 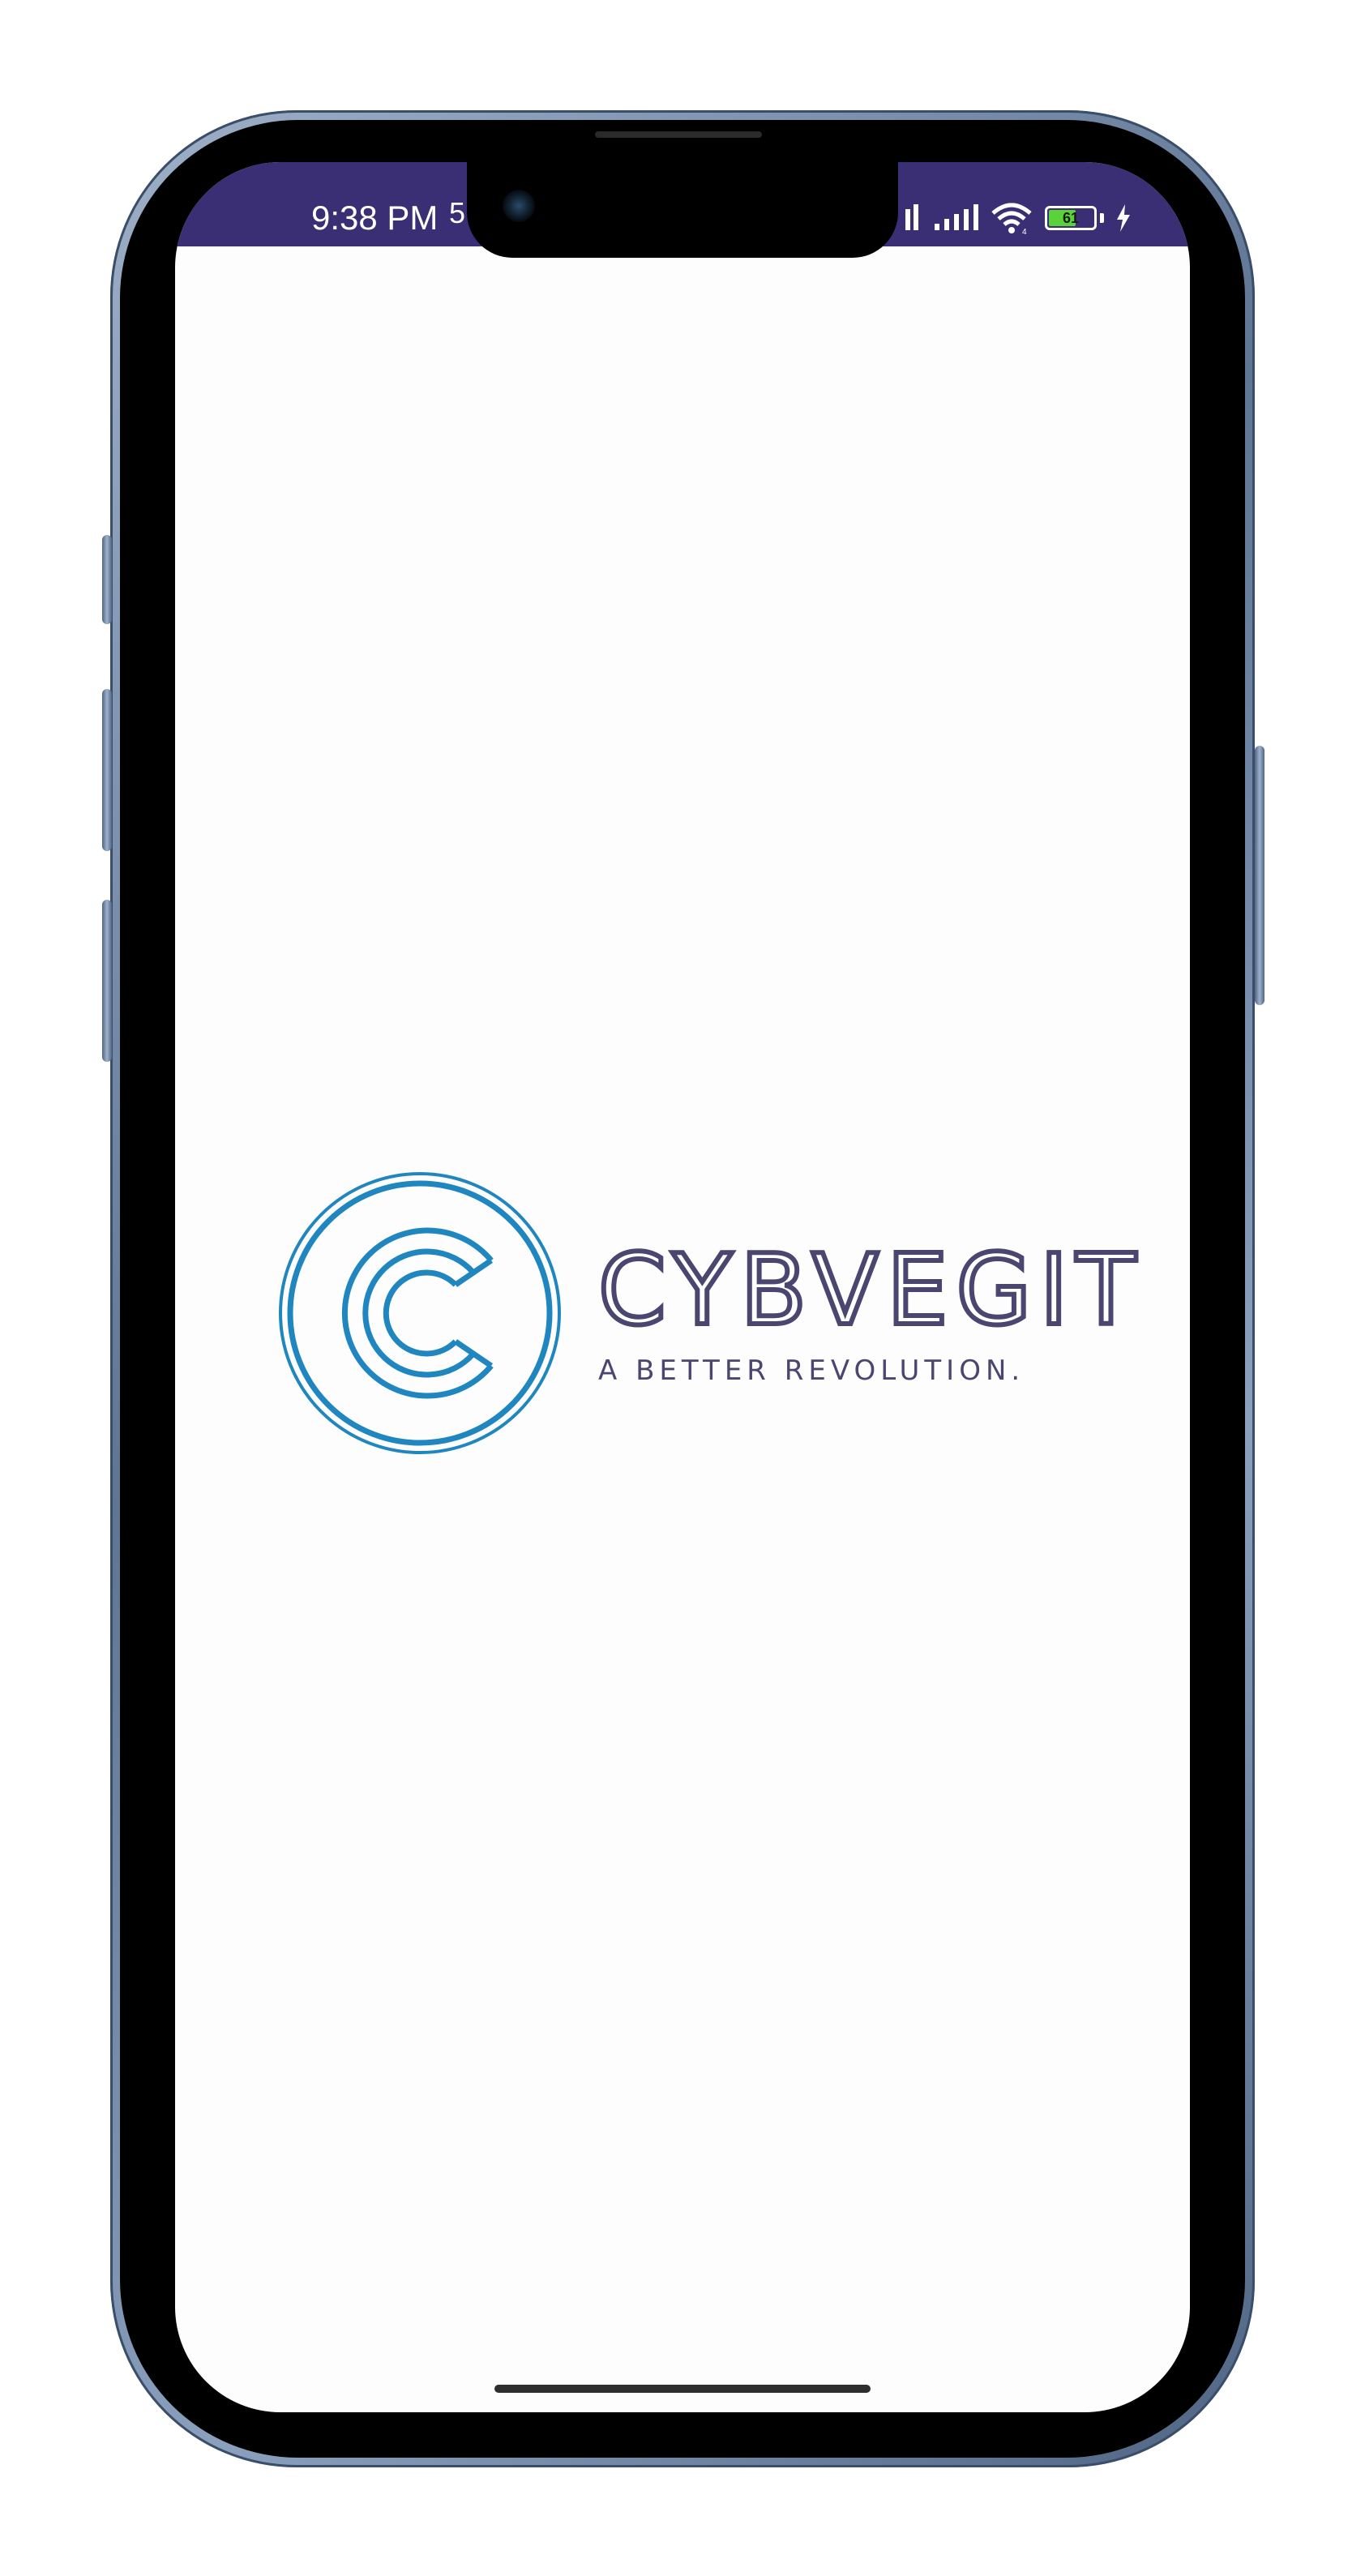 I want to click on battery-level-text: 61, so click(x=1071, y=218).